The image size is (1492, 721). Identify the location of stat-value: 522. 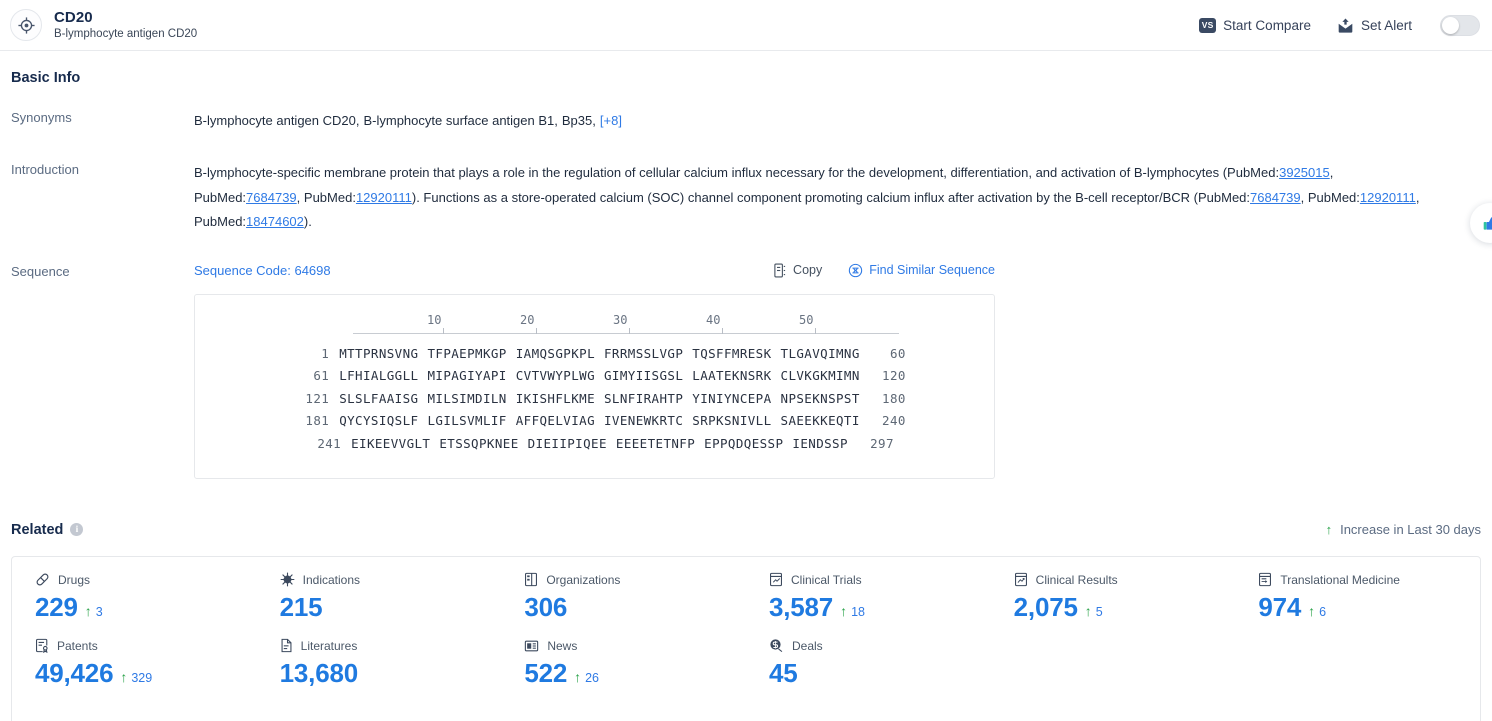
(546, 672).